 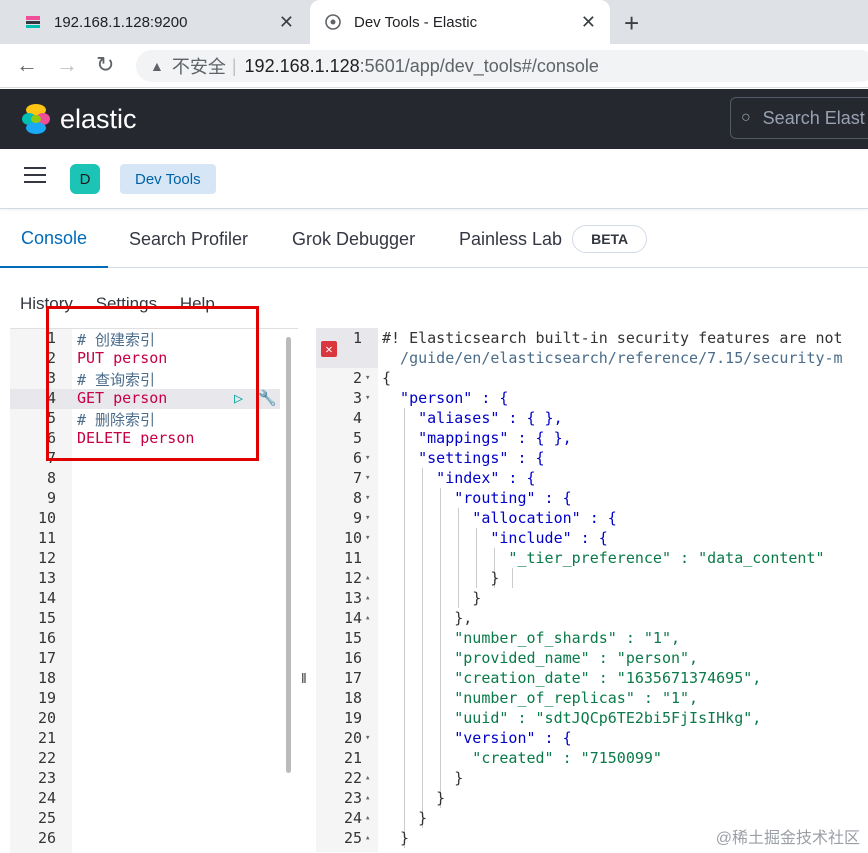 What do you see at coordinates (288, 555) in the screenshot?
I see `editor-scrollbar` at bounding box center [288, 555].